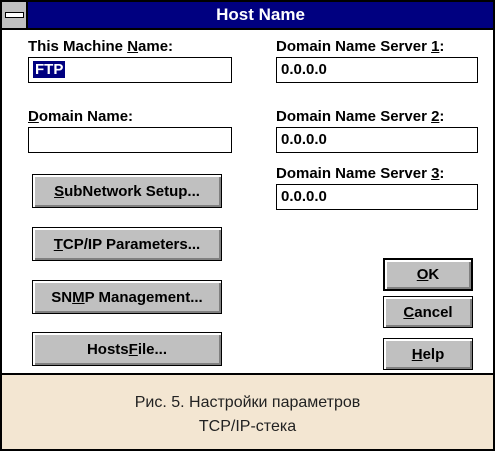 The image size is (495, 451). What do you see at coordinates (428, 312) in the screenshot?
I see `cancel-button: Cancel` at bounding box center [428, 312].